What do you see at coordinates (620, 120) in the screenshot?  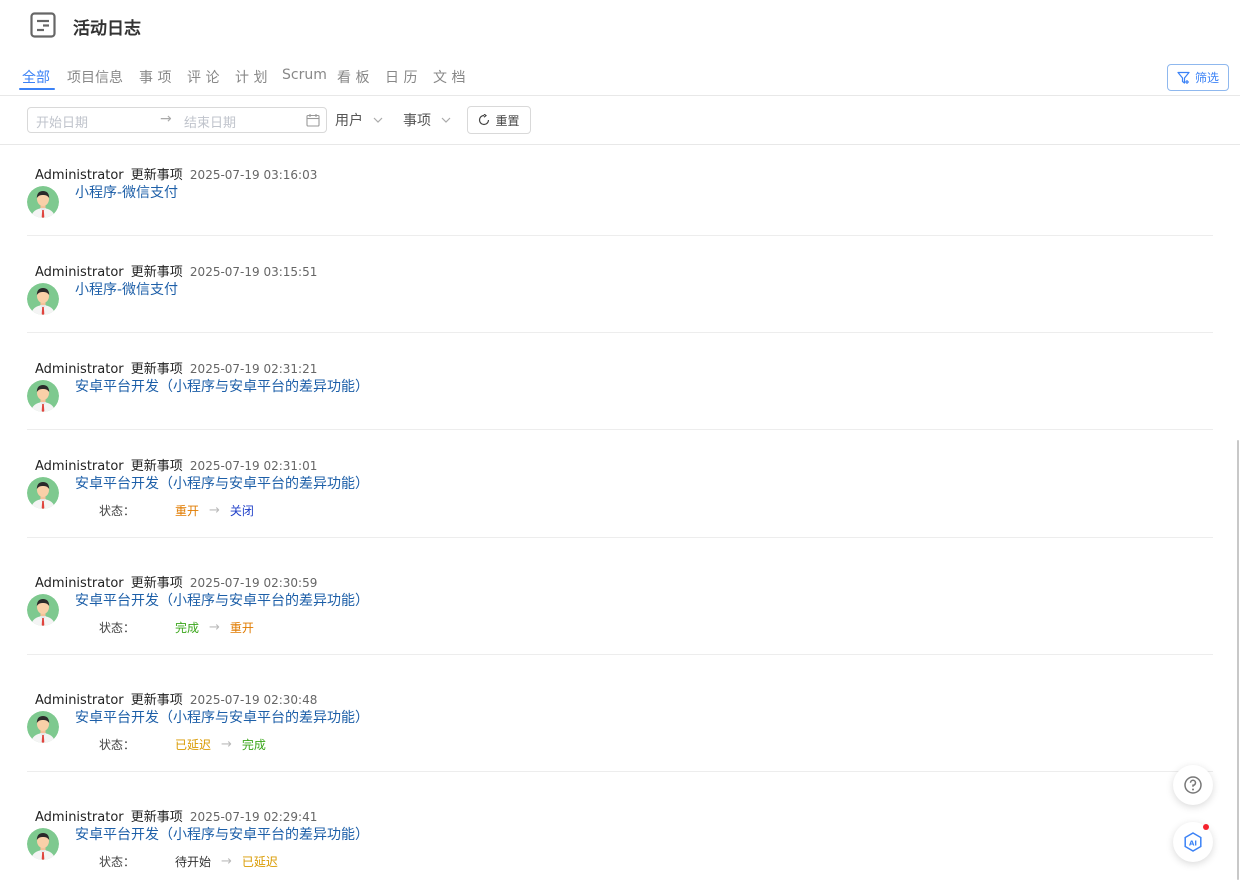 I see `filter-toolbar: 开始日期 → 结束日期 用户 事项 重置` at bounding box center [620, 120].